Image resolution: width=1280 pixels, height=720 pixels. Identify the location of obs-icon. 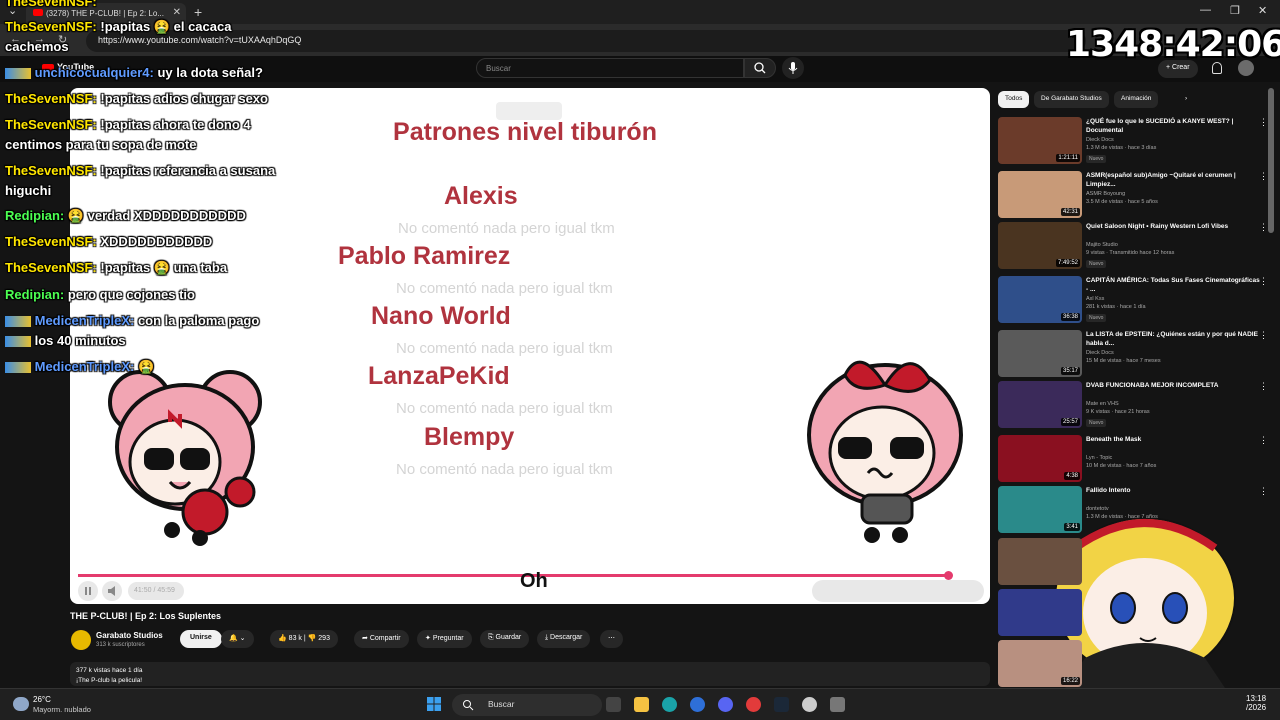
(753, 704).